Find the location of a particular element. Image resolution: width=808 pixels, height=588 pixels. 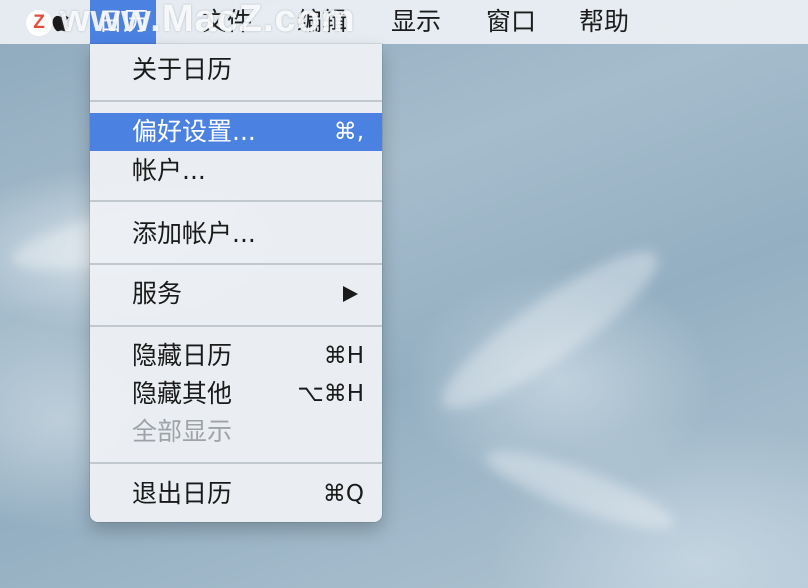

menu-help: 帮助 is located at coordinates (604, 22).